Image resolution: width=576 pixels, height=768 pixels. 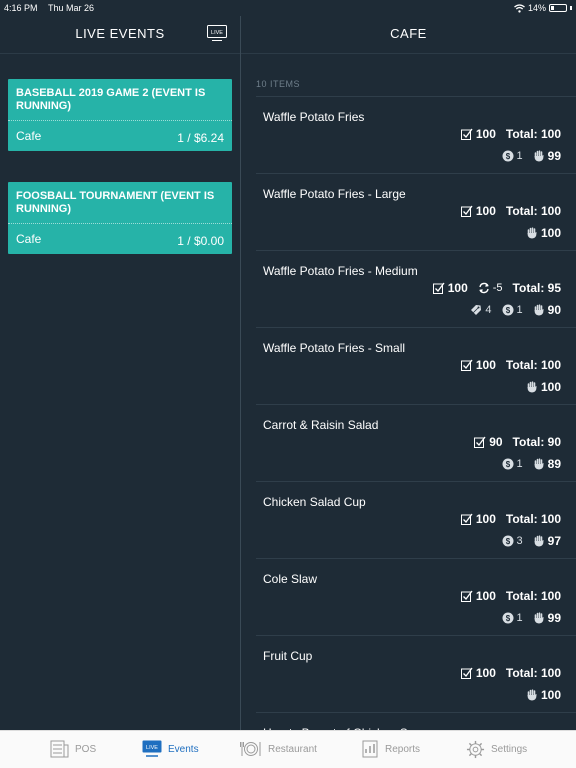 What do you see at coordinates (120, 203) in the screenshot?
I see `event-name: FOOSBALL TOURNAMENT (EVENT IS RUNNING)` at bounding box center [120, 203].